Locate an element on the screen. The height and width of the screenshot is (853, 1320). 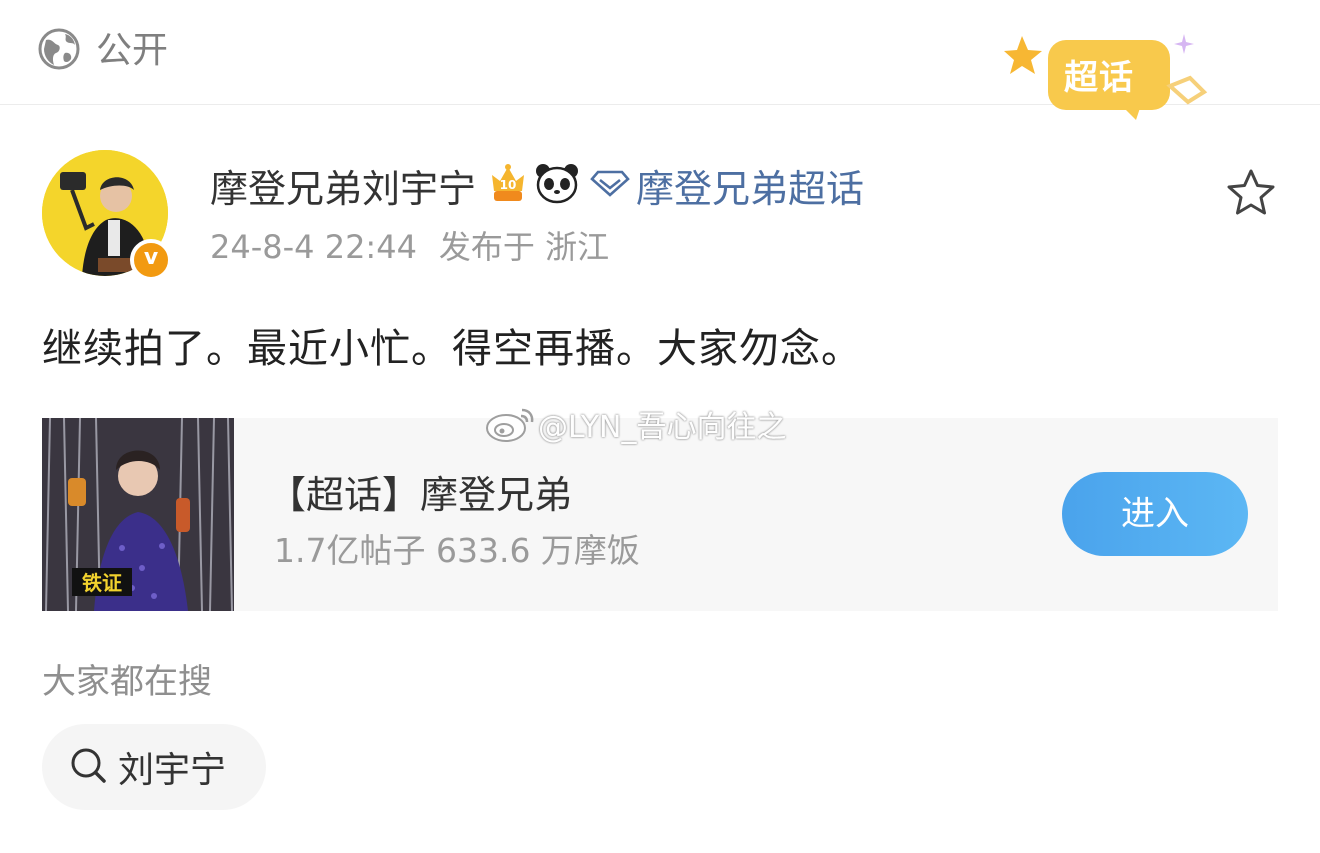
post-meta: 24-8-4 22:44 发布于 浙江 is located at coordinates (409, 245).